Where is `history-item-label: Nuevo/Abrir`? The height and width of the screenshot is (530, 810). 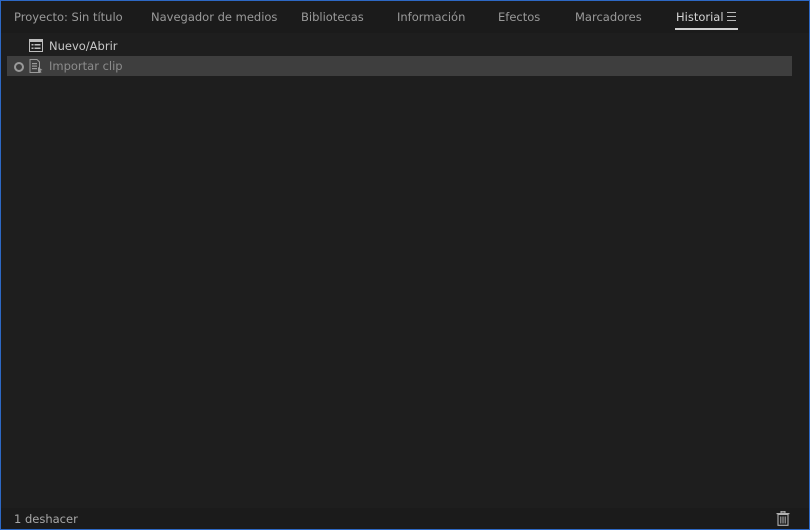 history-item-label: Nuevo/Abrir is located at coordinates (83, 46).